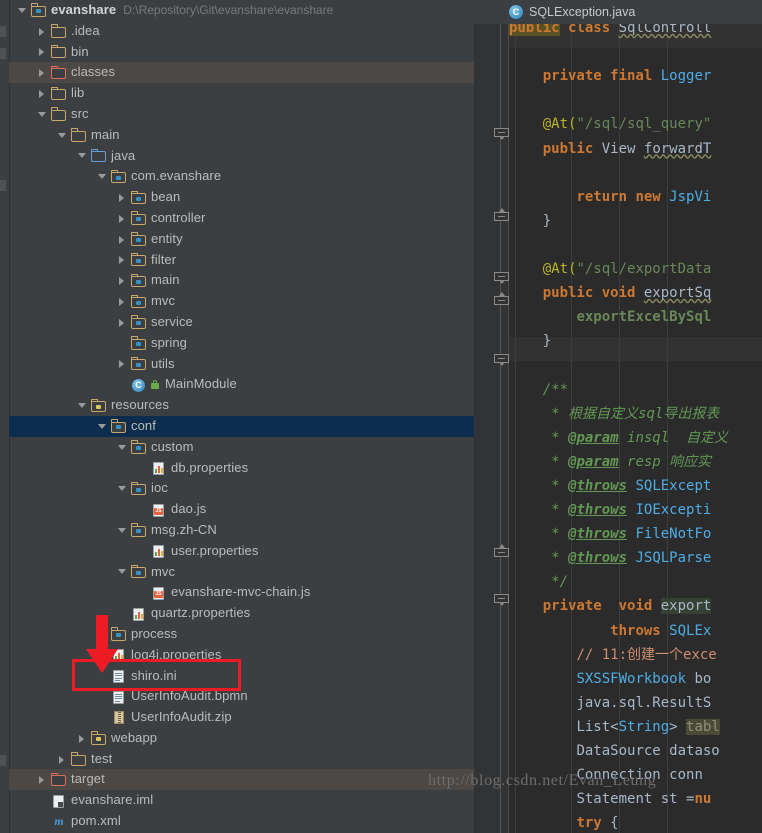 The image size is (762, 833). What do you see at coordinates (241, 655) in the screenshot?
I see `tree-row-log4j-properties: log4j.properties` at bounding box center [241, 655].